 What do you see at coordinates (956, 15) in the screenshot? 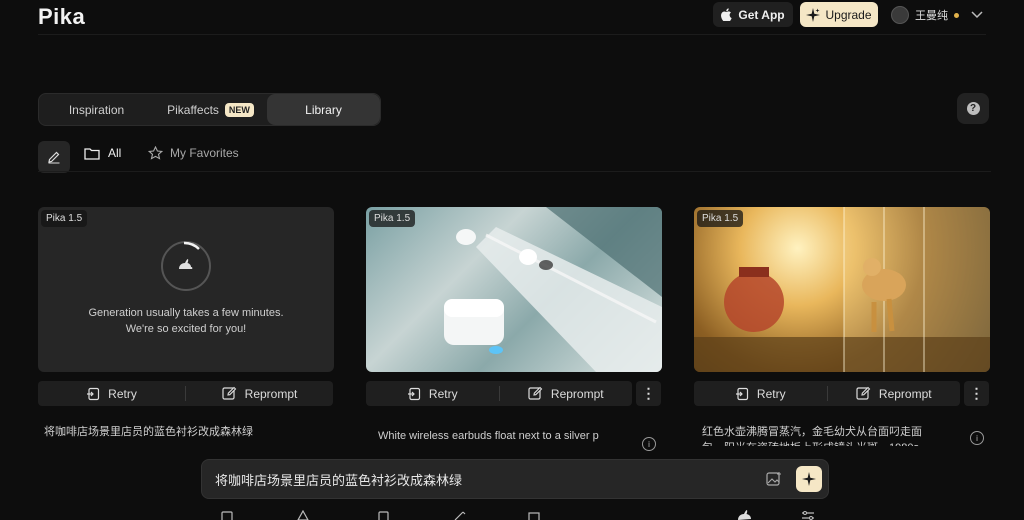
I see `status-dot` at bounding box center [956, 15].